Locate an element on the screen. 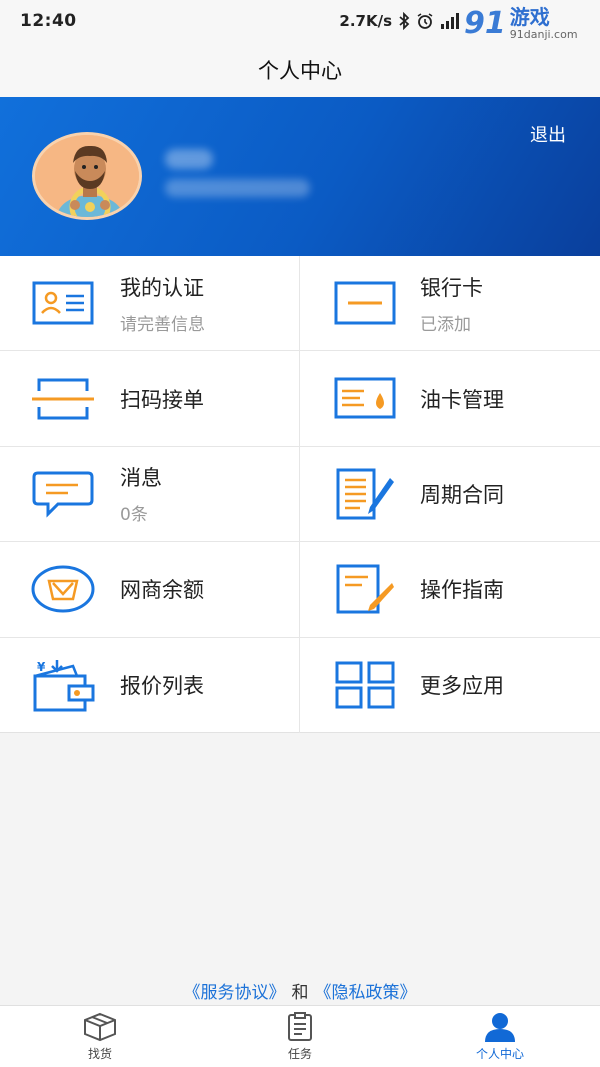 This screenshot has width=600, height=1067. menu-item-label: 报价列表 is located at coordinates (162, 686).